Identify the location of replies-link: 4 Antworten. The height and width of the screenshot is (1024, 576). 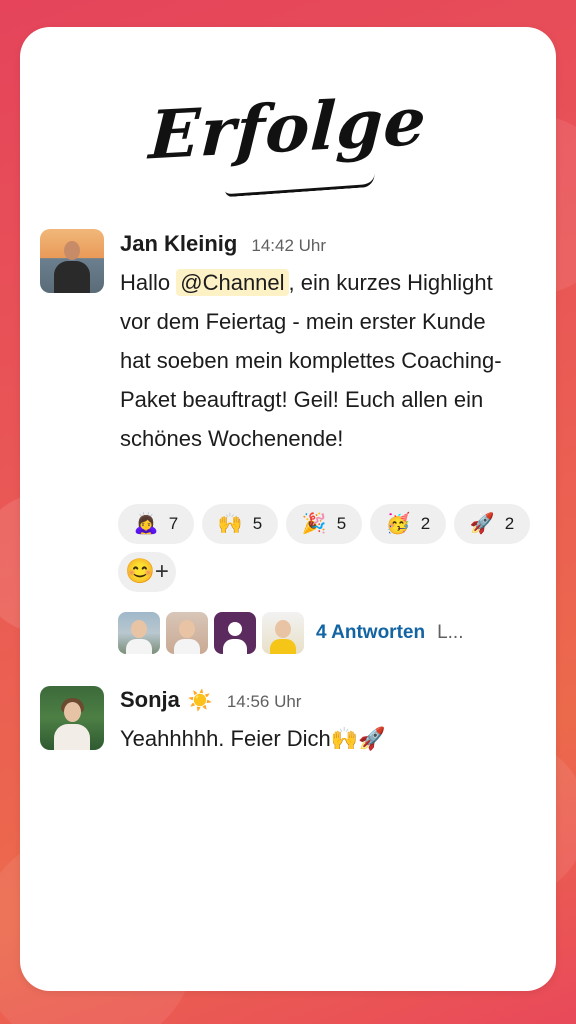
(370, 633).